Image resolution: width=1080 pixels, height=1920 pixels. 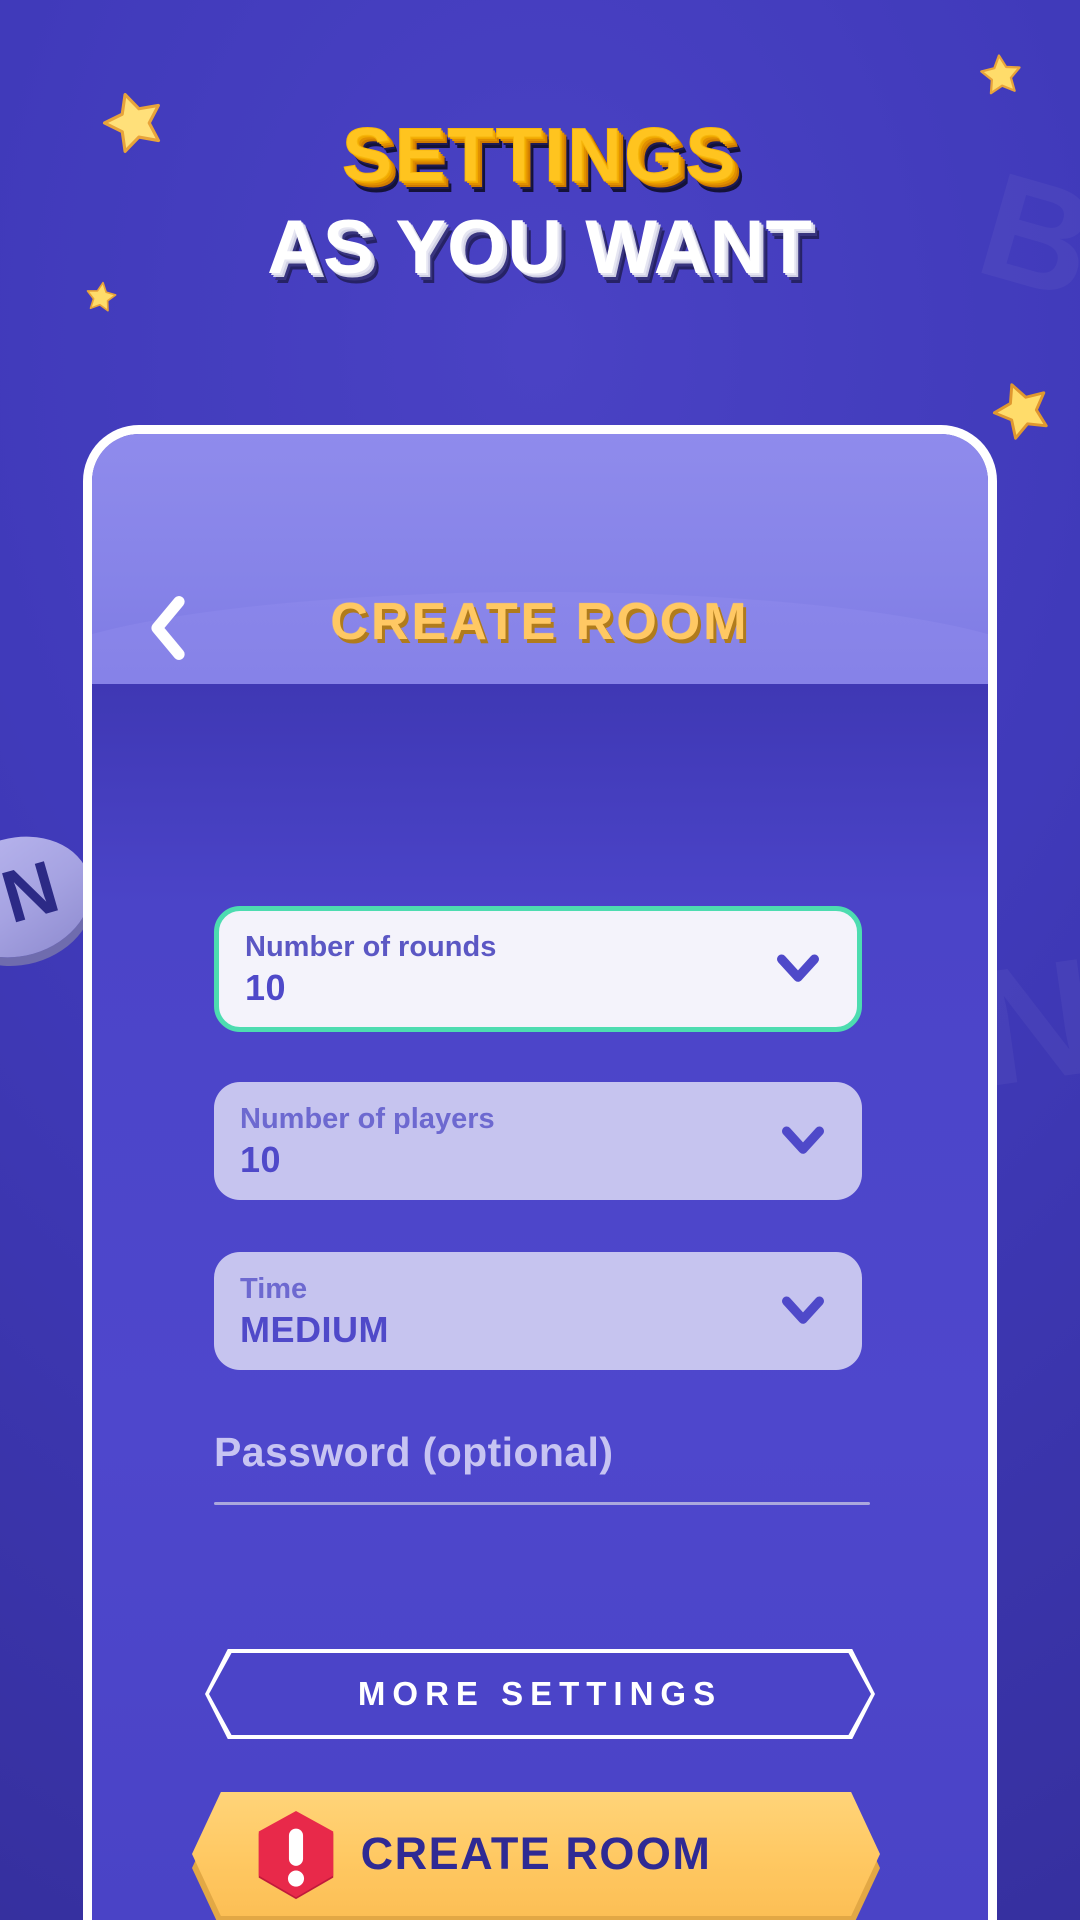 I want to click on password-field-group: Password (optional), so click(x=542, y=1467).